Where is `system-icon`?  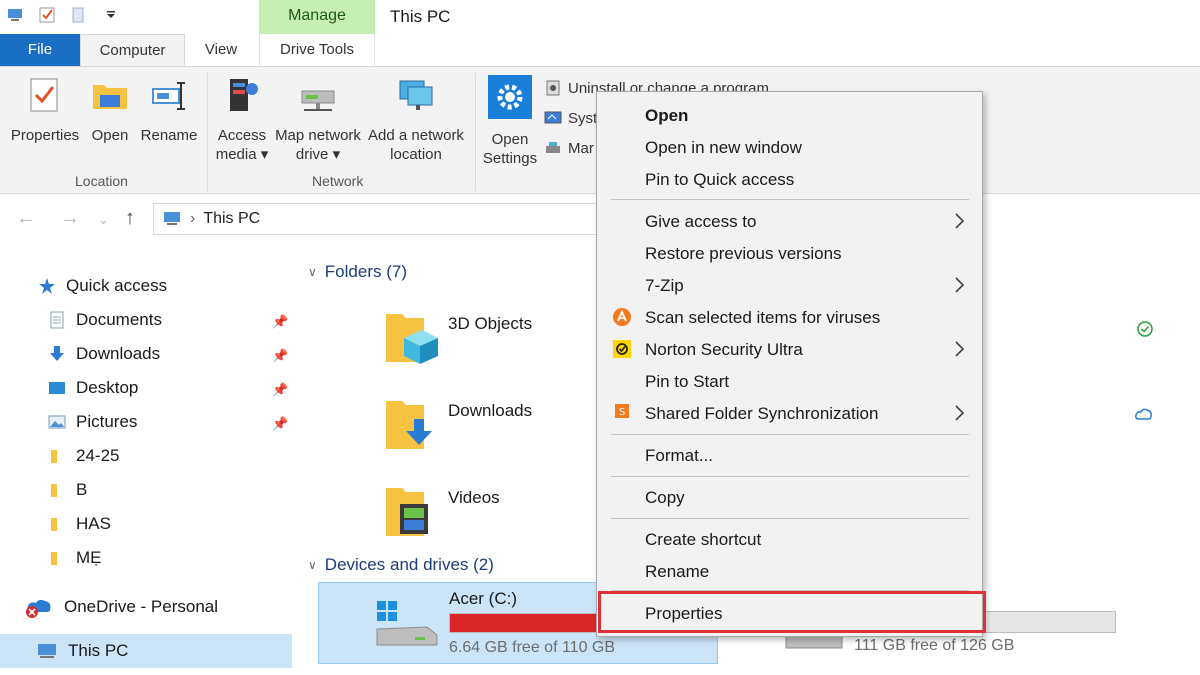 system-icon is located at coordinates (553, 117).